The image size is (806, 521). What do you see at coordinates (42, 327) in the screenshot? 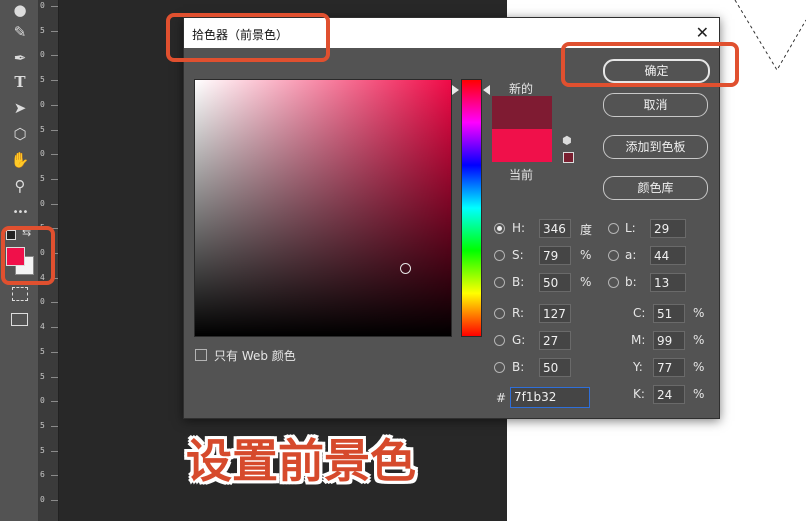
I see `ruler-tick-label: 4` at bounding box center [42, 327].